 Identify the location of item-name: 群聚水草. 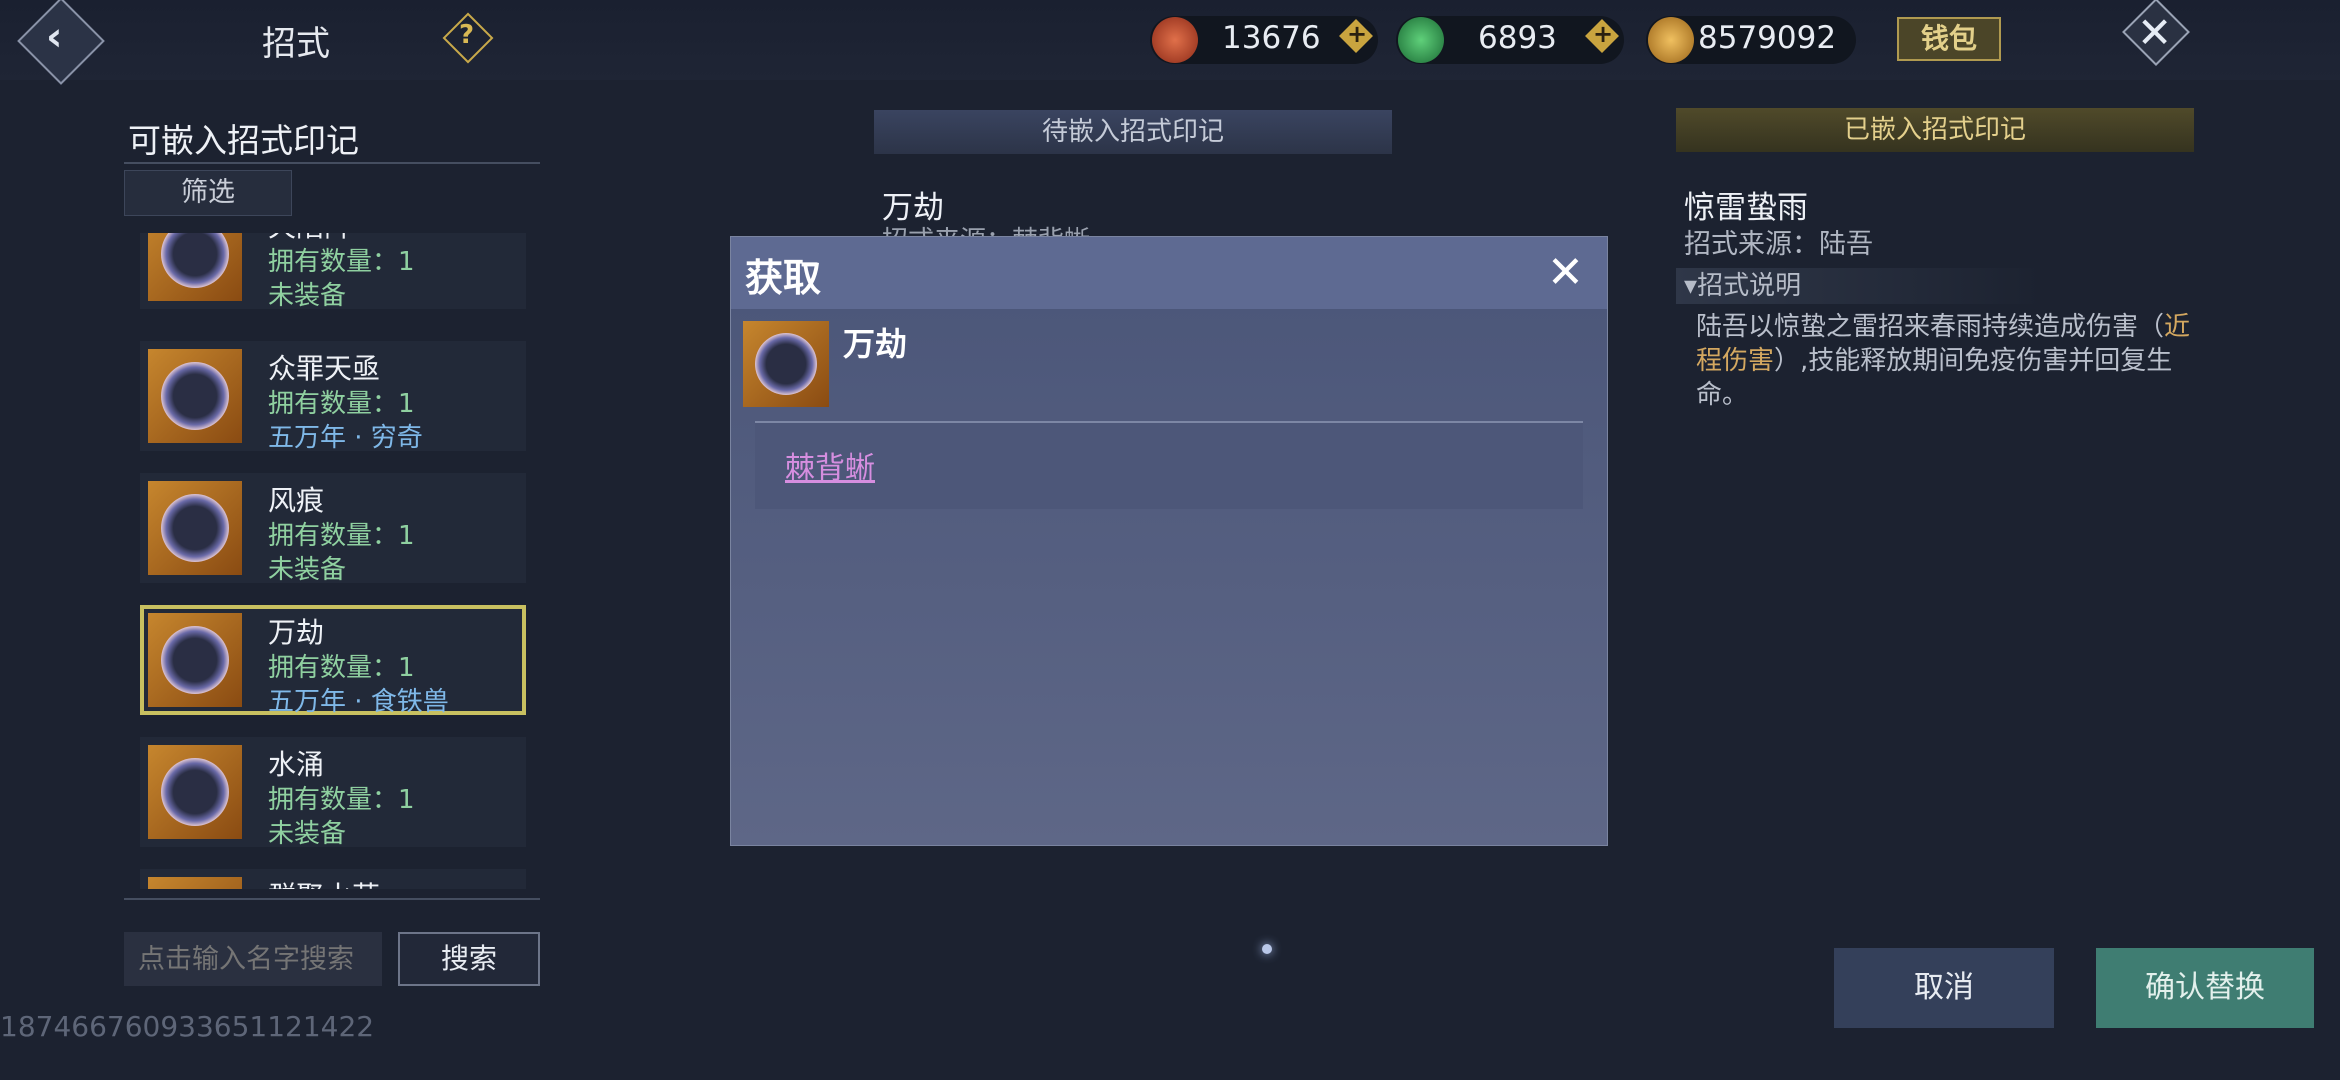
(324, 882).